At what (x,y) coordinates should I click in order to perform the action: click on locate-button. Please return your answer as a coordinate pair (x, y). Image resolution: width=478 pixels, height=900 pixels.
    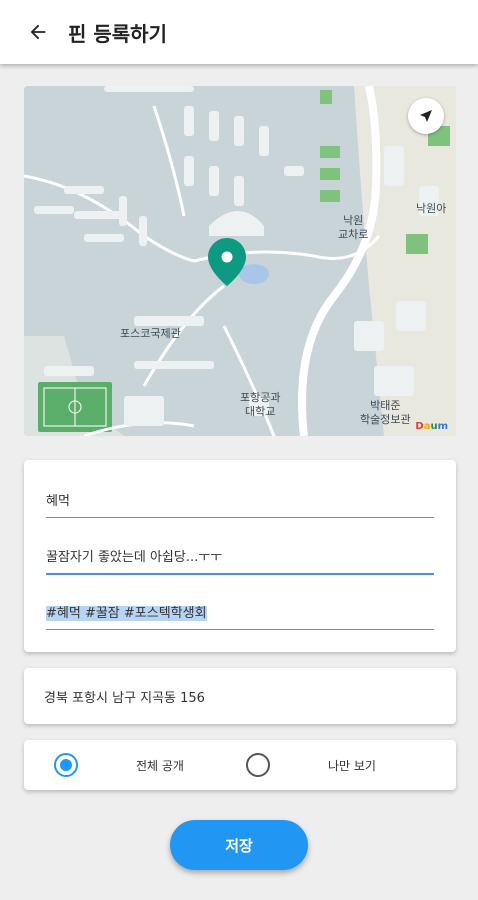
    Looking at the image, I should click on (426, 116).